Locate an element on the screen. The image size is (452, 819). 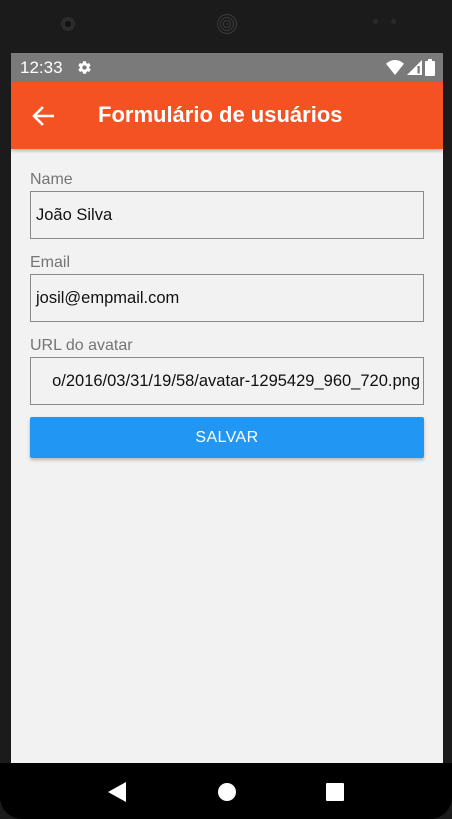
page-title: Formulário de usuários is located at coordinates (220, 114).